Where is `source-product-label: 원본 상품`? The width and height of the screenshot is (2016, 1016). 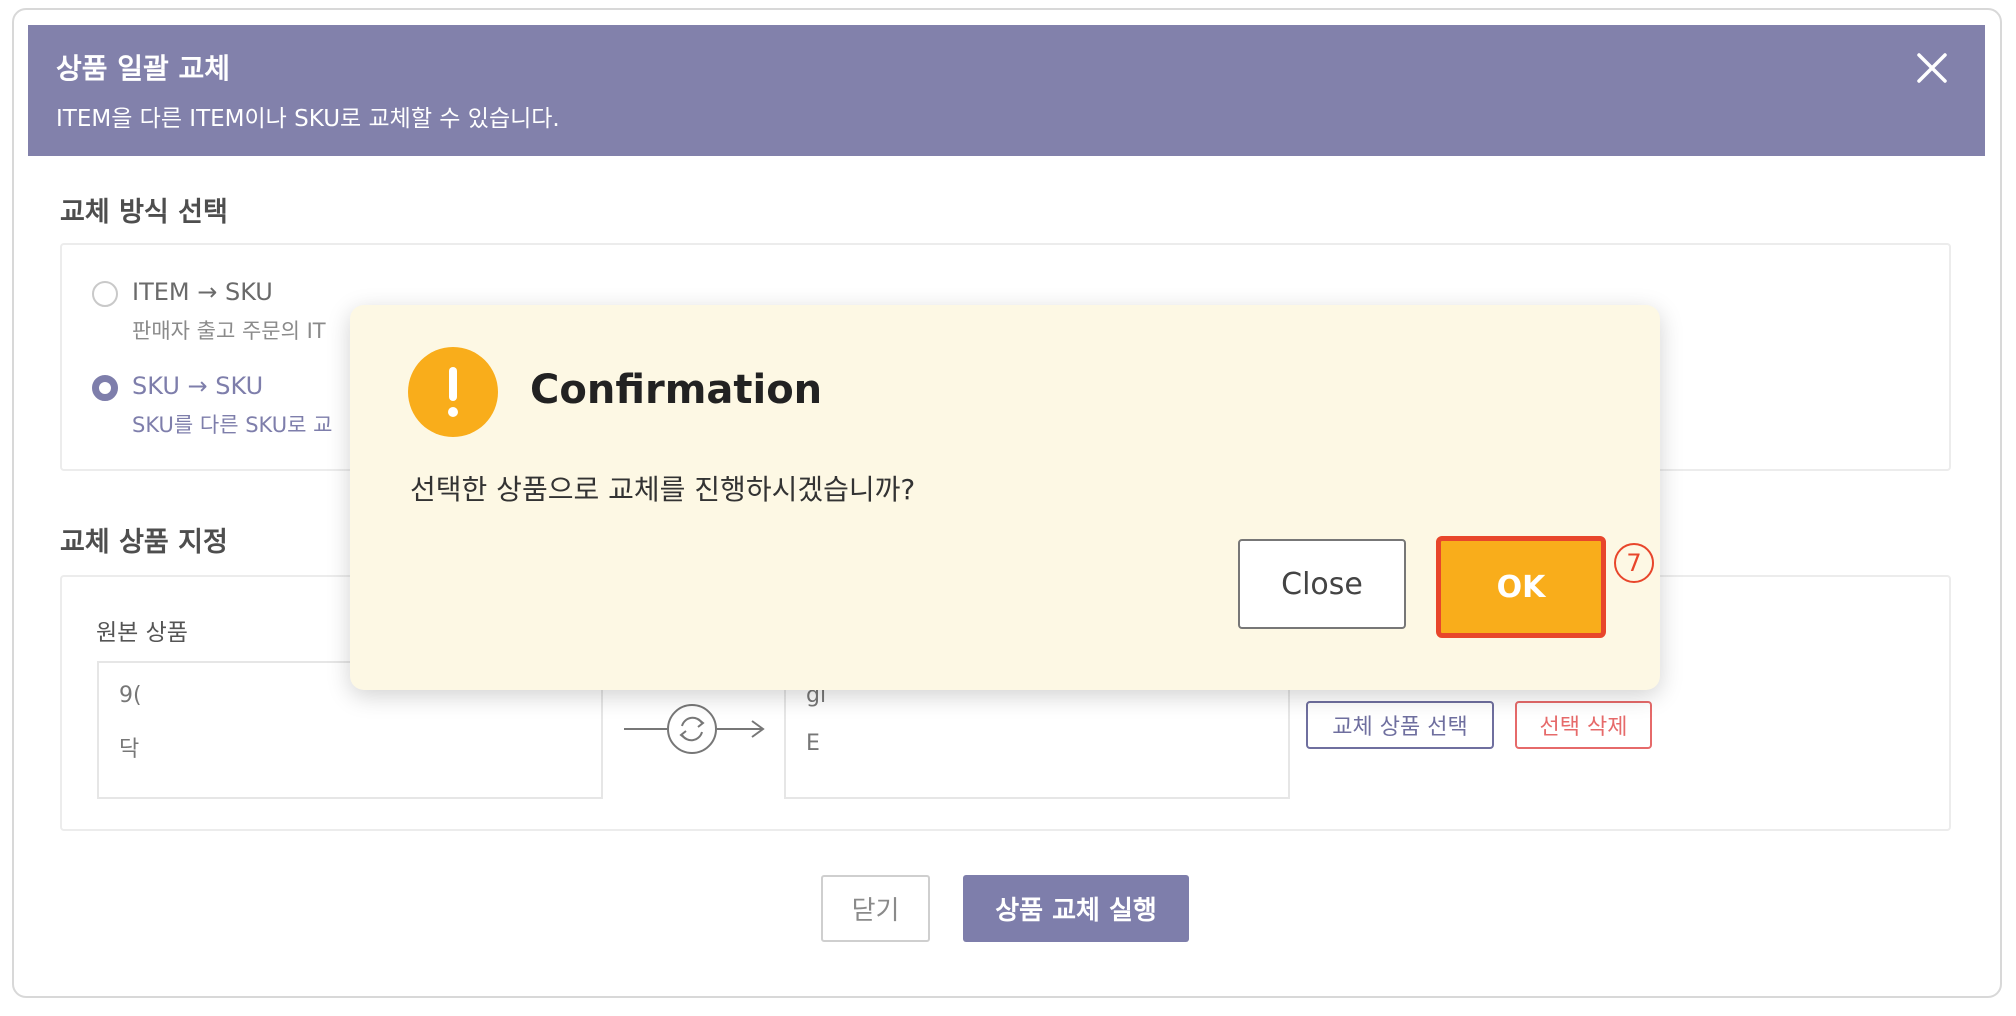
source-product-label: 원본 상품 is located at coordinates (142, 633).